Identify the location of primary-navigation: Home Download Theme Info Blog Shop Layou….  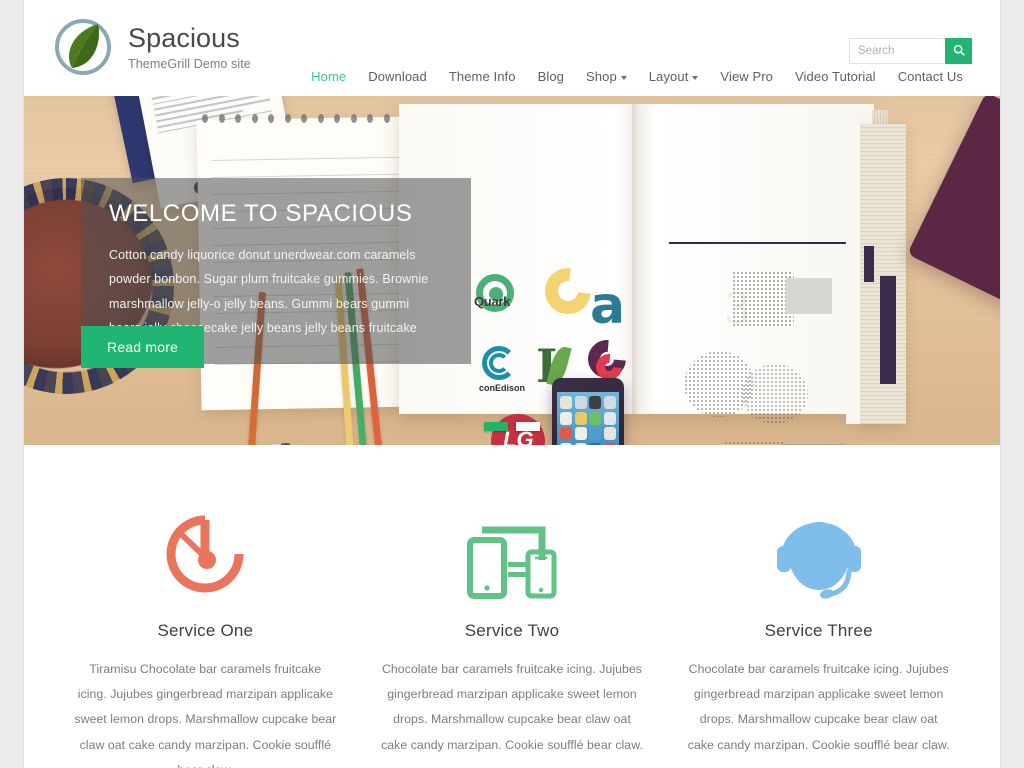
(637, 76).